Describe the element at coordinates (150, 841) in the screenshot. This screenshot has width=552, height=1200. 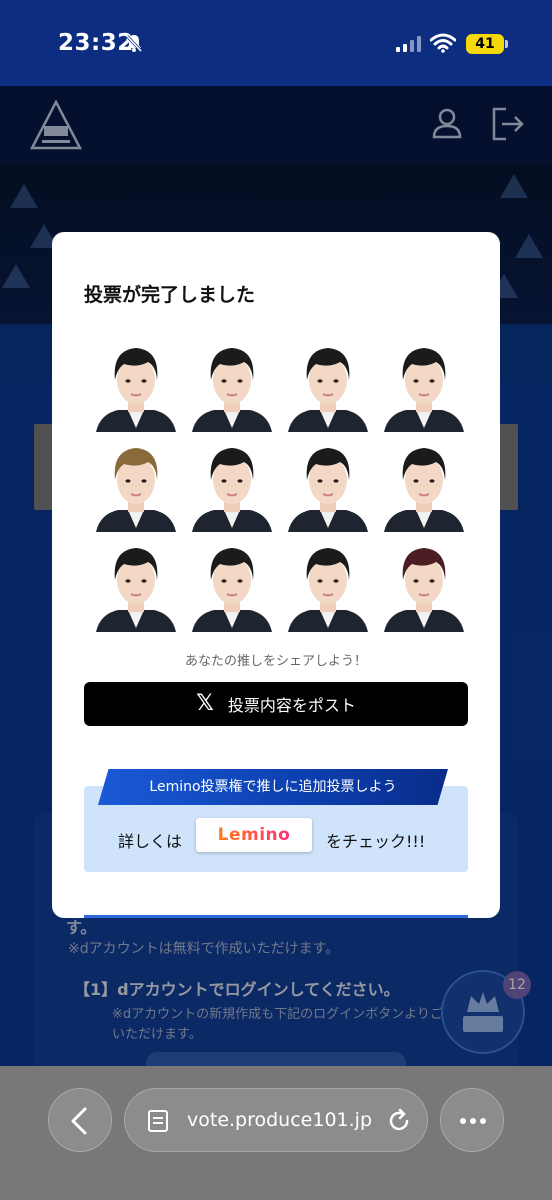
I see `lemino-left-text: 詳しくは` at that location.